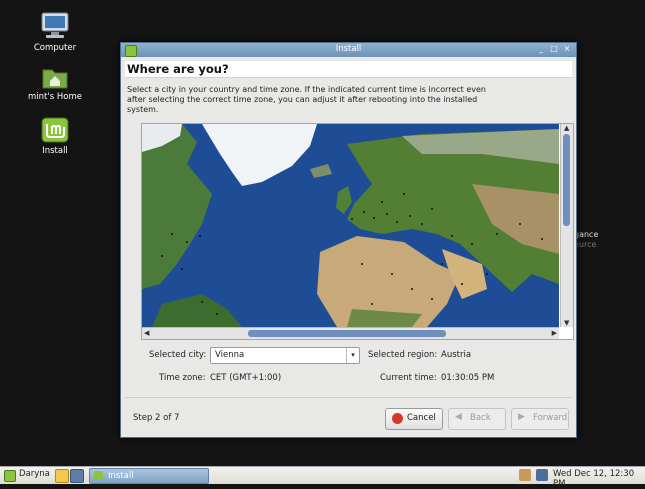 The width and height of the screenshot is (645, 489). What do you see at coordinates (550, 418) in the screenshot?
I see `forward-button-label: Forward` at bounding box center [550, 418].